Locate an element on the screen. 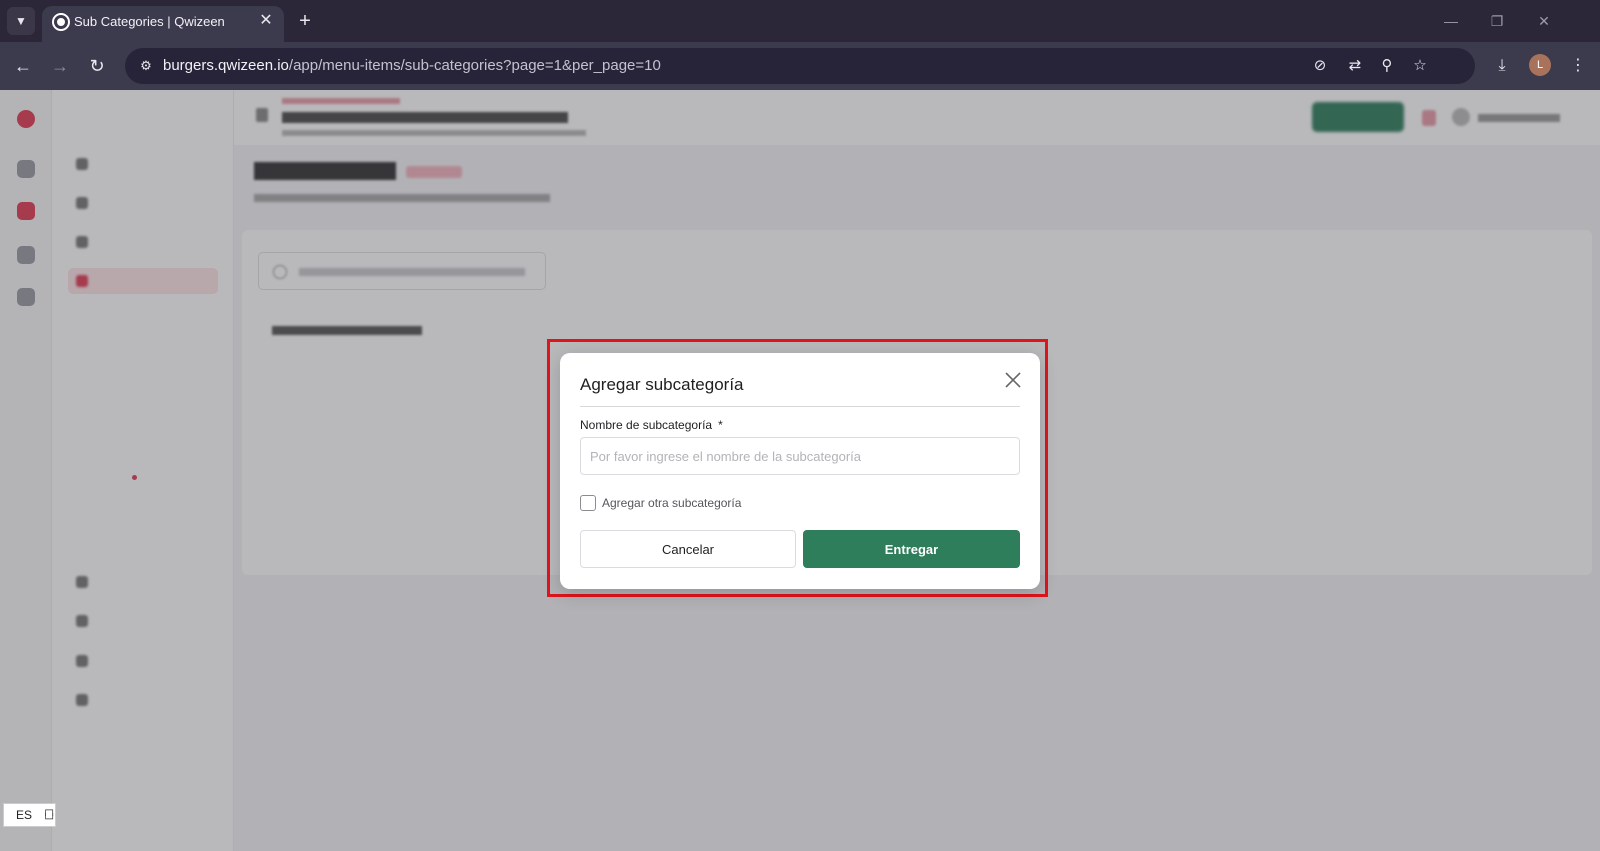 This screenshot has width=1600, height=851. submit-button: Entregar is located at coordinates (911, 549).